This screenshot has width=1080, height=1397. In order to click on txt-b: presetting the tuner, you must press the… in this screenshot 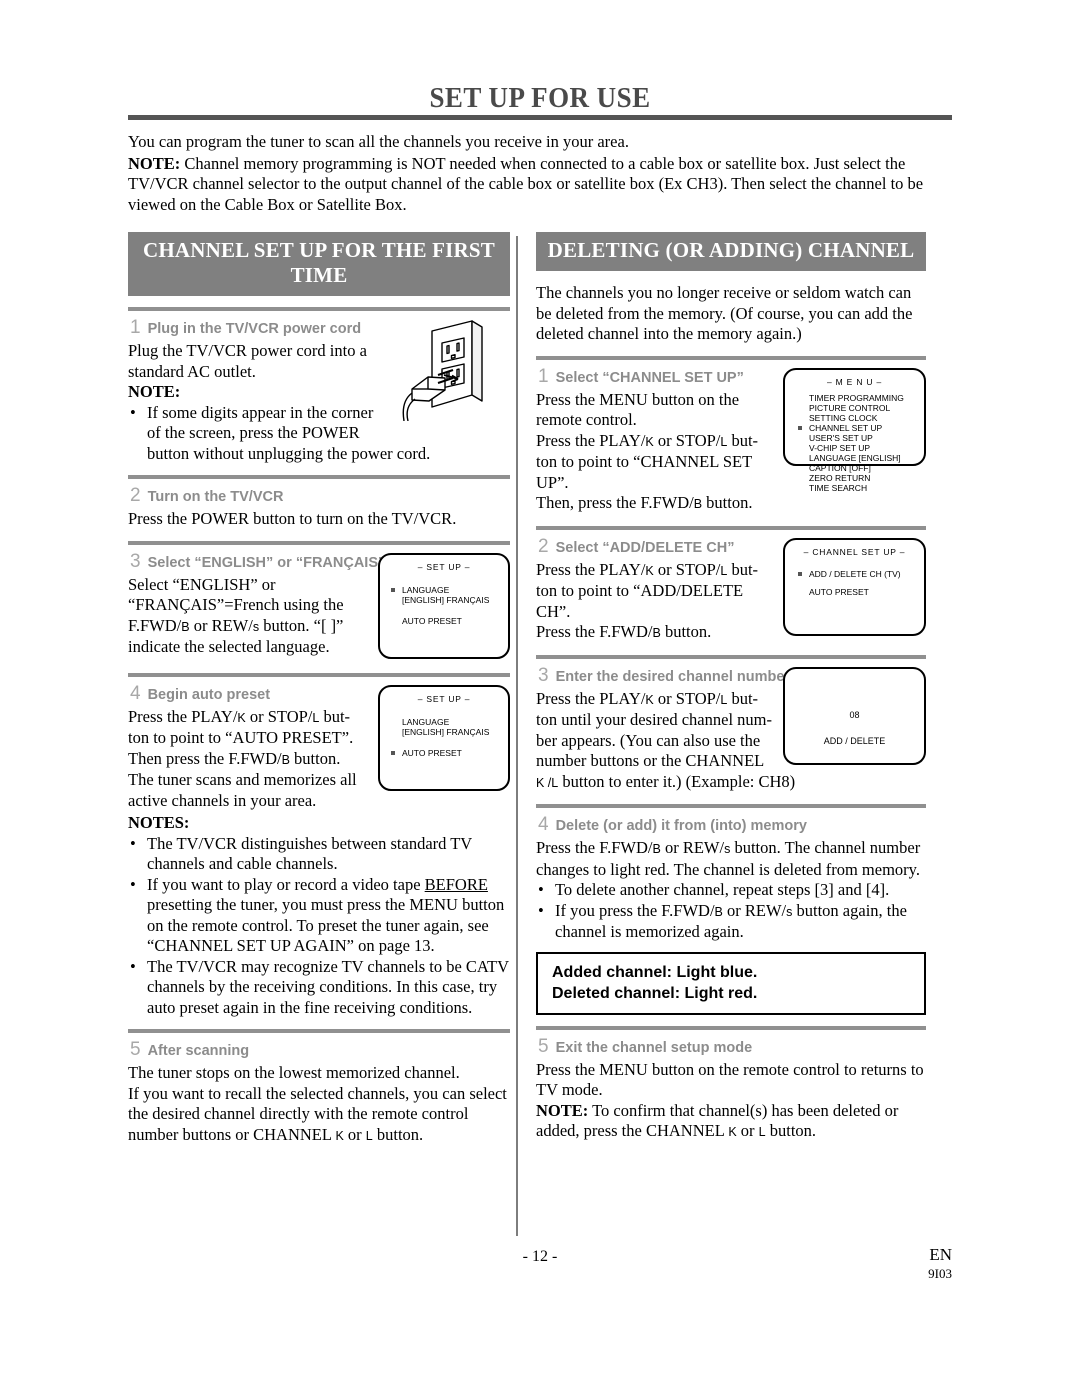, I will do `click(326, 925)`.